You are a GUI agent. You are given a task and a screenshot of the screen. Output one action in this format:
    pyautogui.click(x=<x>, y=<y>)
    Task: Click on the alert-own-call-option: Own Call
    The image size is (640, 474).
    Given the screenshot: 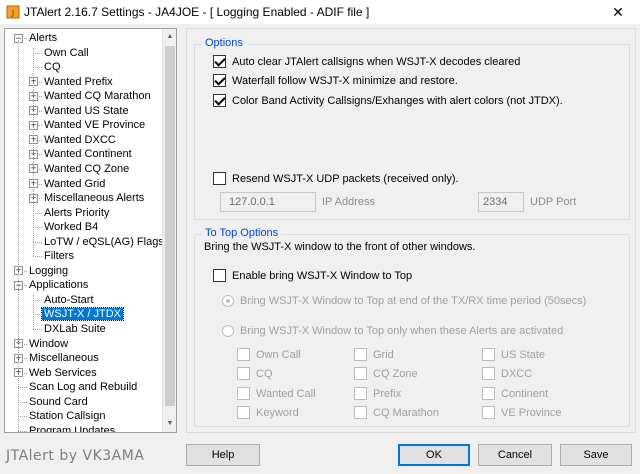 What is the action you would take?
    pyautogui.click(x=269, y=354)
    